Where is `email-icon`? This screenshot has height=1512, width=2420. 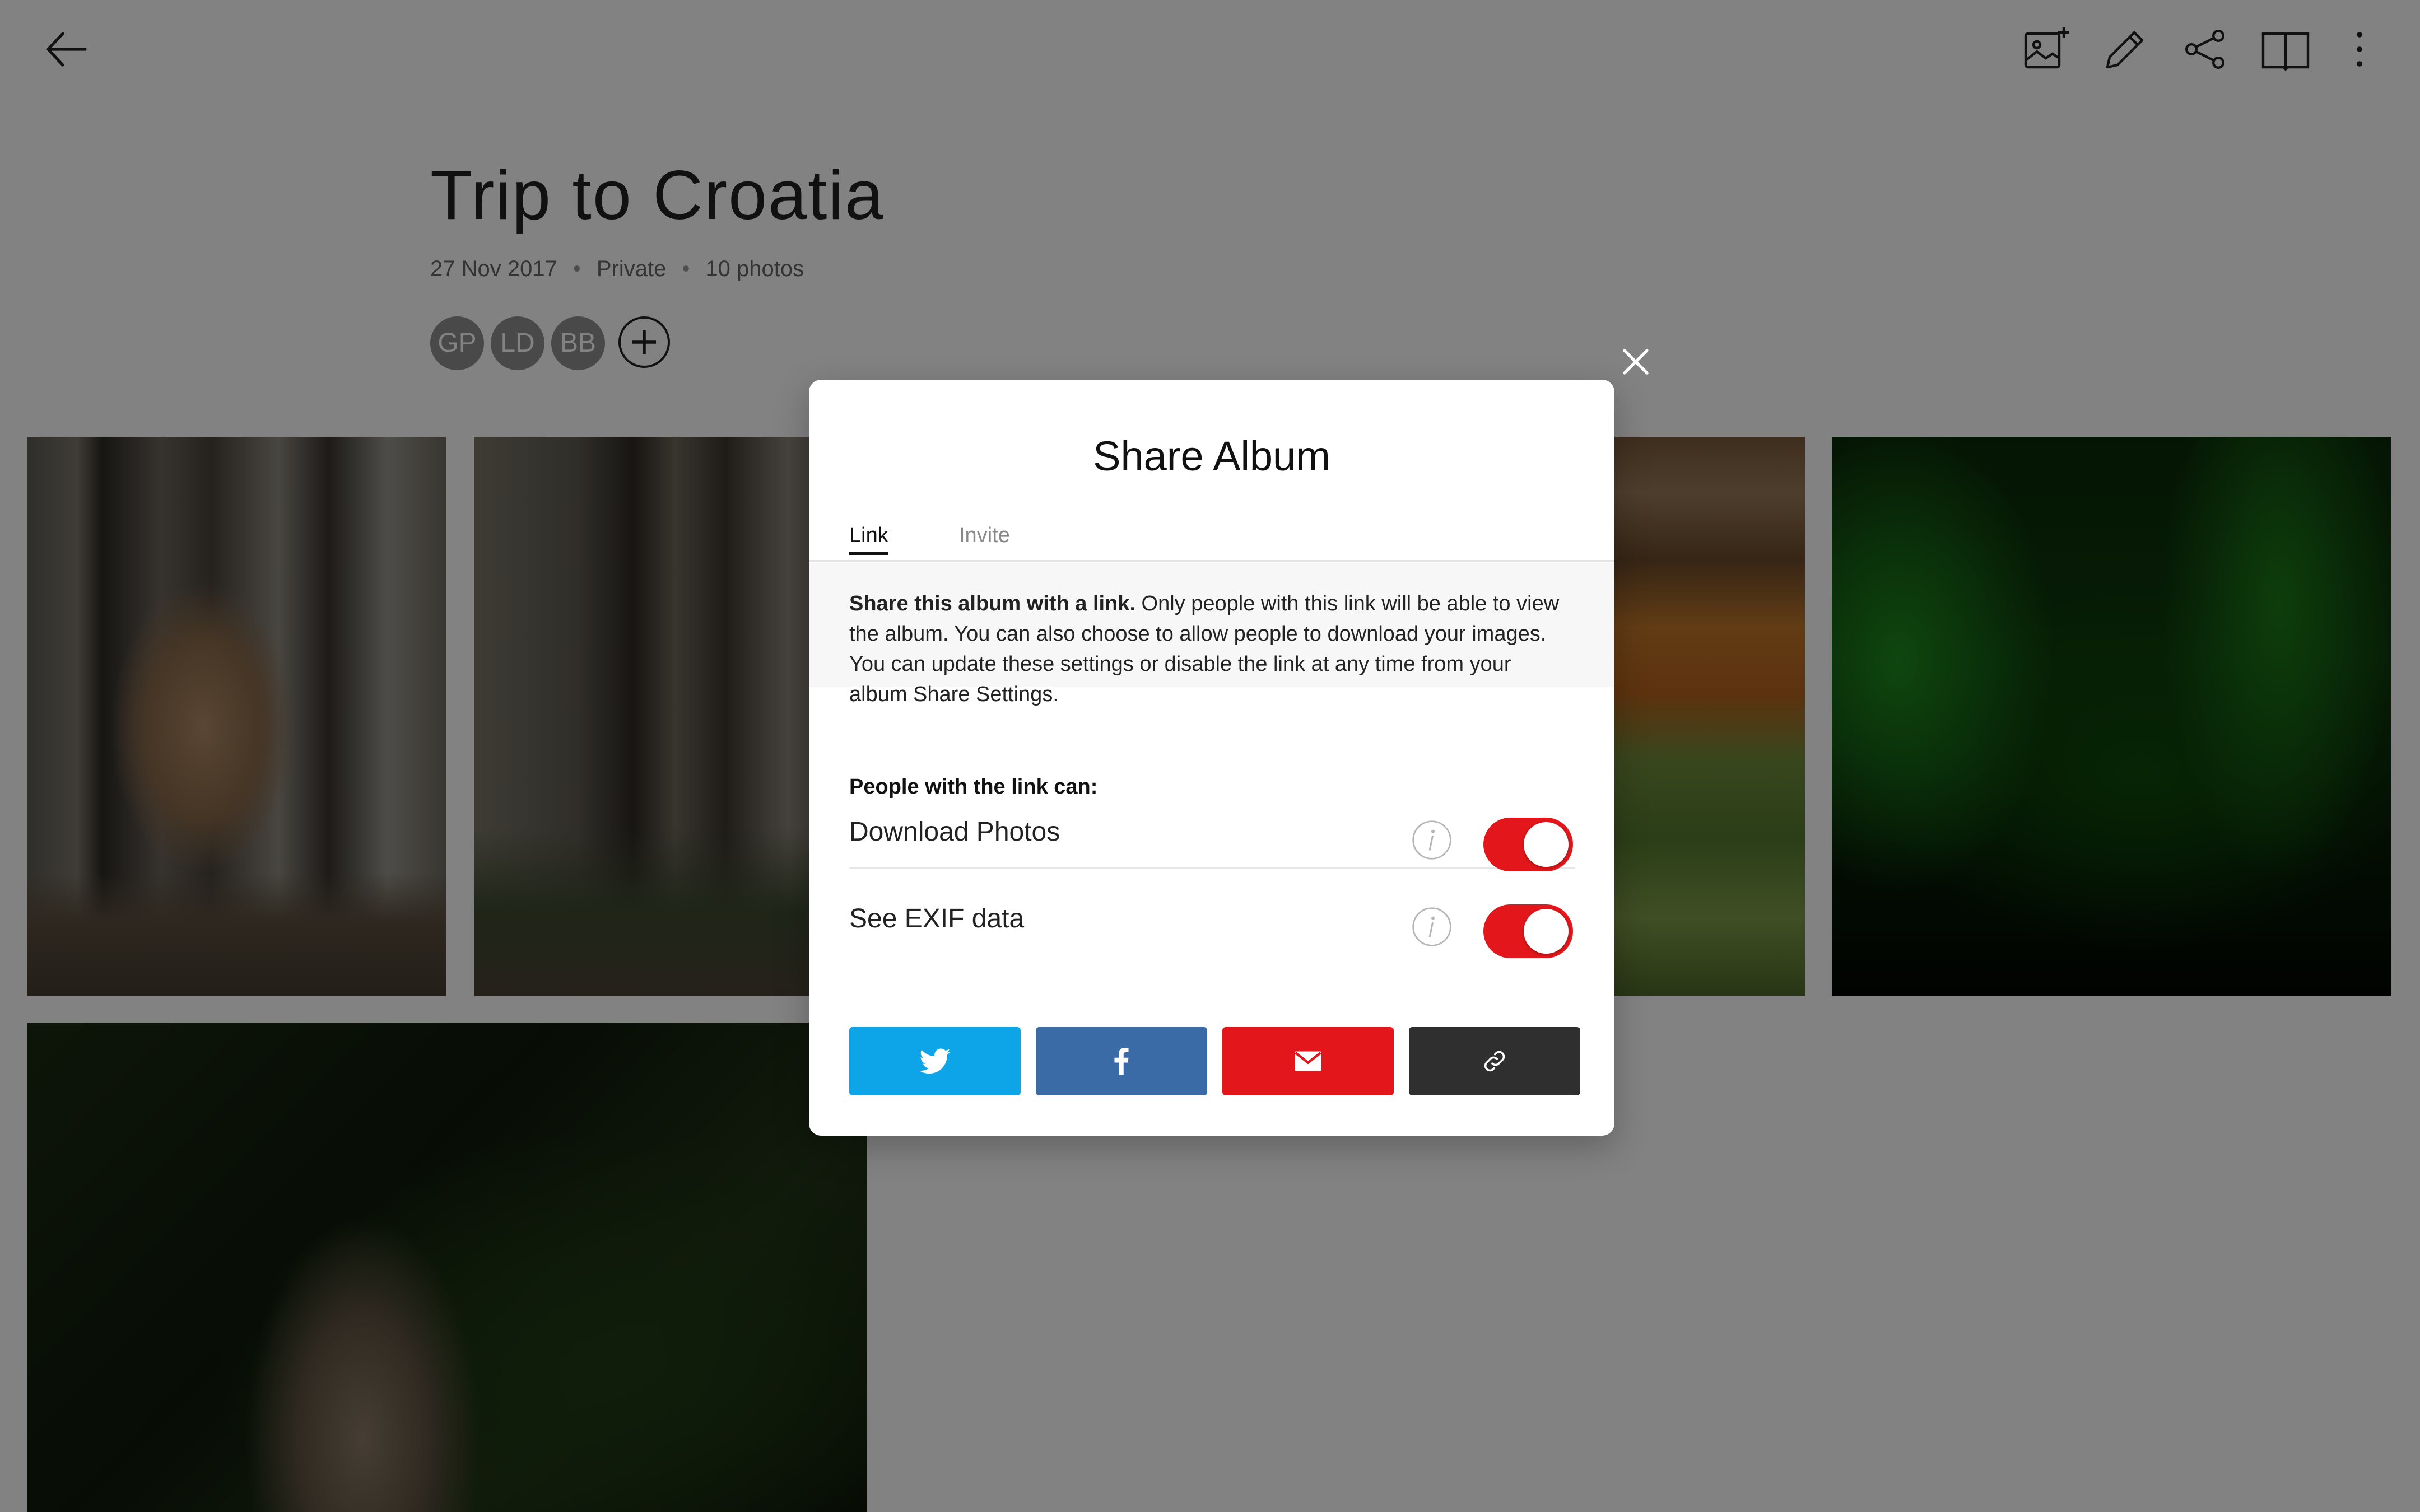
email-icon is located at coordinates (1308, 1061).